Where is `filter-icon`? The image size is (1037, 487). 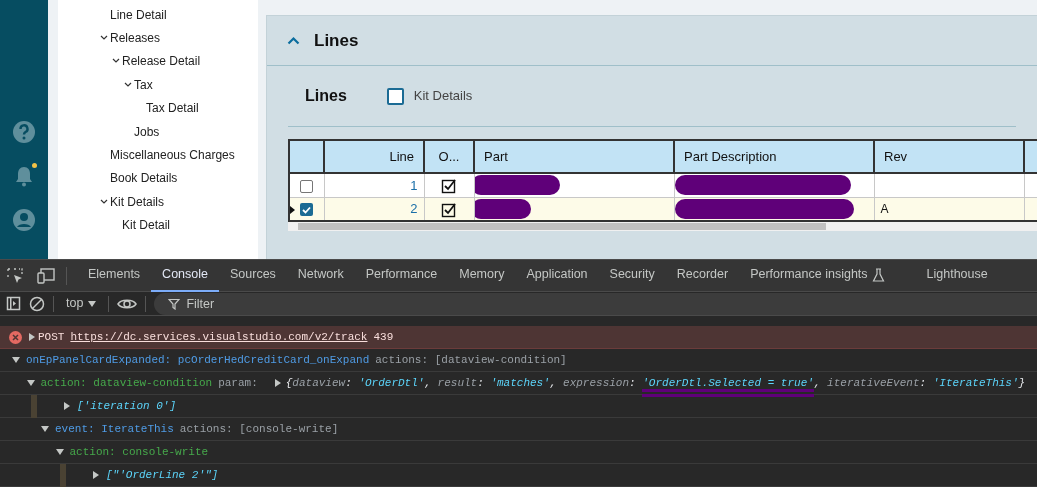
filter-icon is located at coordinates (174, 303).